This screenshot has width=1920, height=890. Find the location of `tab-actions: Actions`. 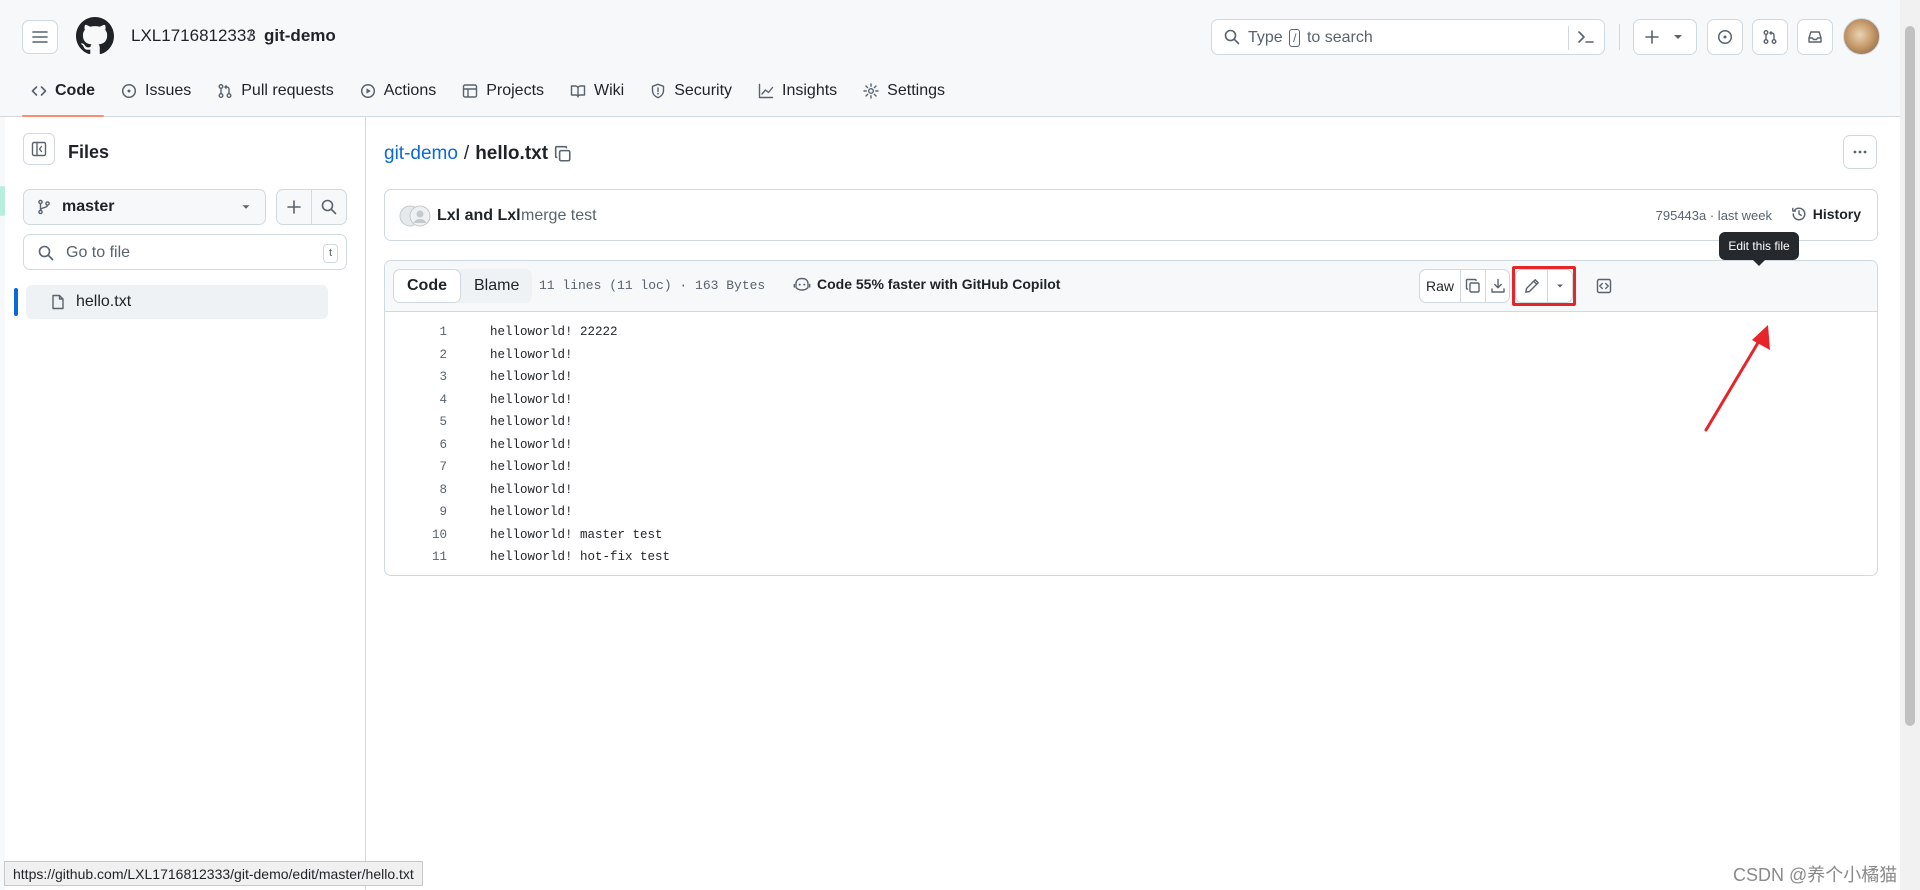

tab-actions: Actions is located at coordinates (398, 91).